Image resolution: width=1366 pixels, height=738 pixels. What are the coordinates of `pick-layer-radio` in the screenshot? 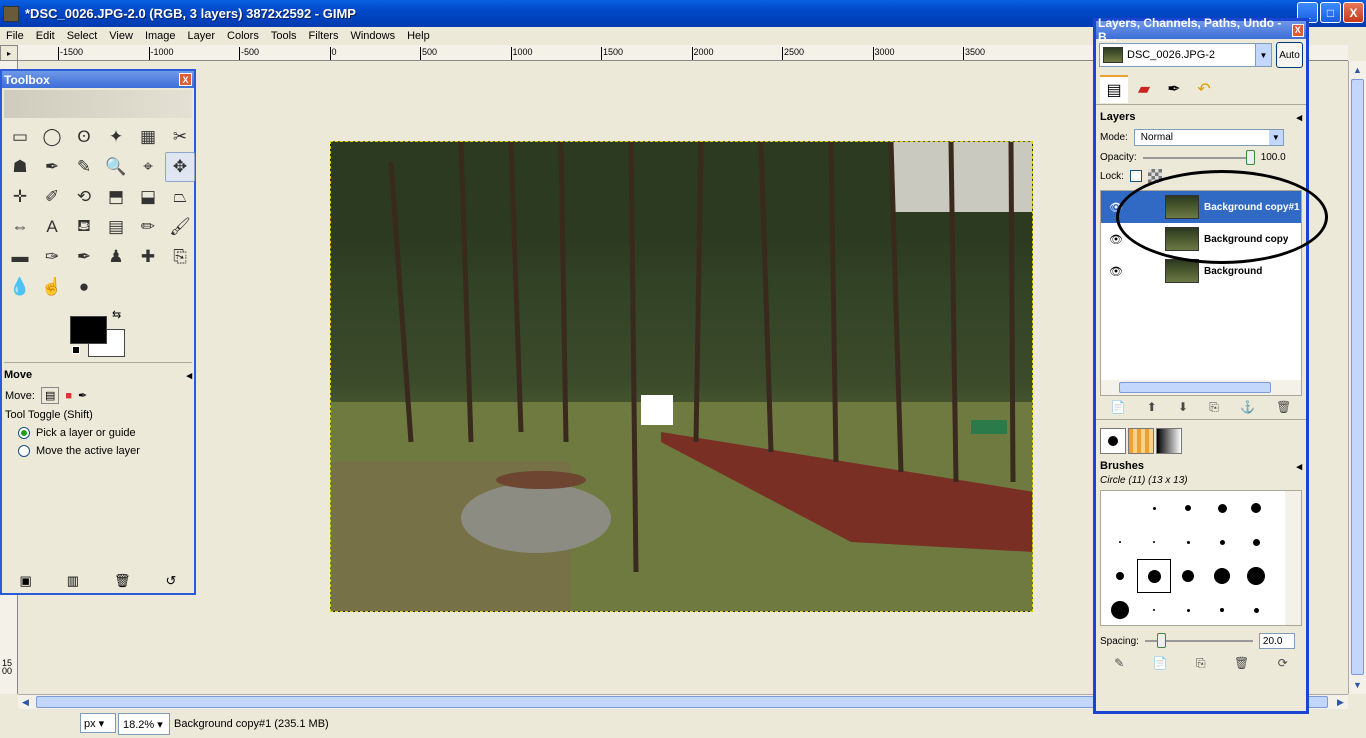 It's located at (24, 433).